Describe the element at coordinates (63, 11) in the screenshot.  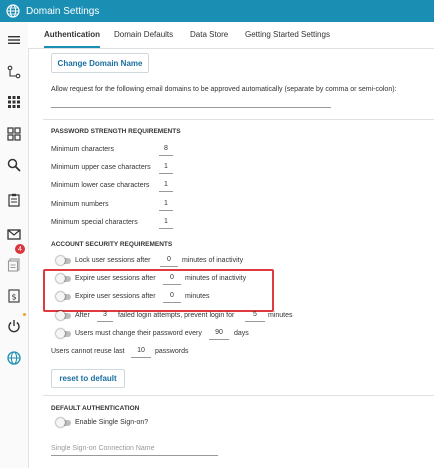
I see `window-title: Domain Settings` at that location.